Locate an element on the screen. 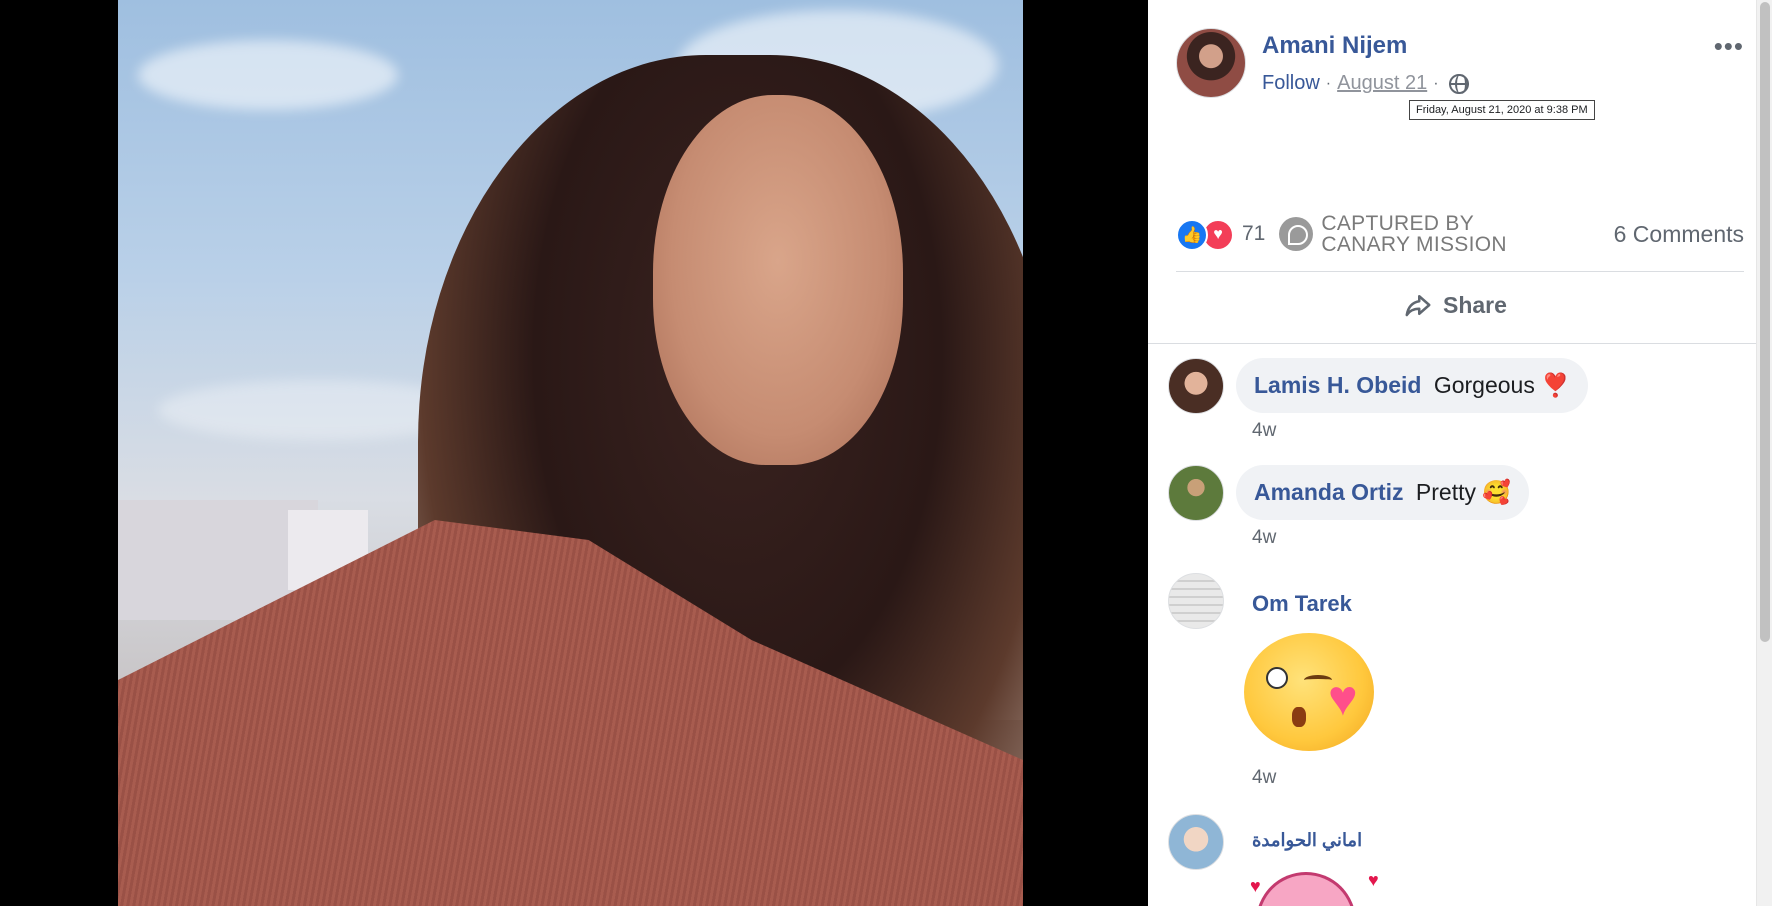  share-button: Share is located at coordinates (1455, 305).